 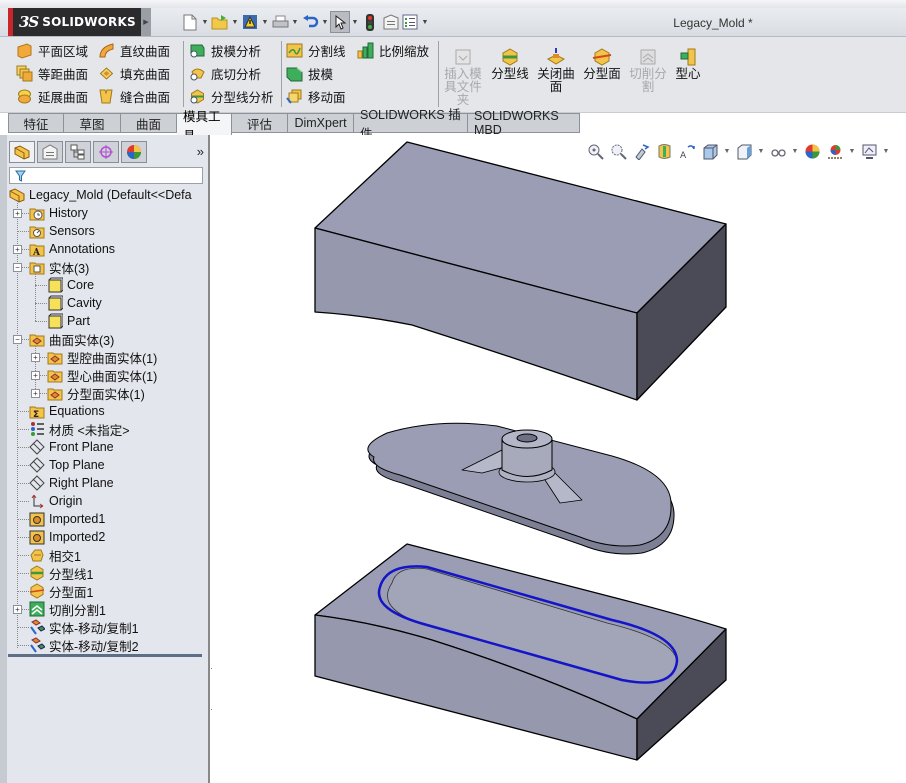 What do you see at coordinates (68, 213) in the screenshot?
I see `tree-item-label: History` at bounding box center [68, 213].